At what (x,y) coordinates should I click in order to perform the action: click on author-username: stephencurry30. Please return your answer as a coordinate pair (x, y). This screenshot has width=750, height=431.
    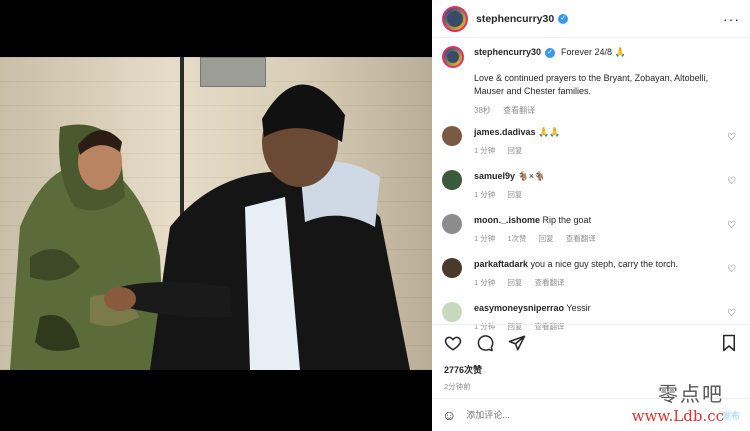
    Looking at the image, I should click on (515, 19).